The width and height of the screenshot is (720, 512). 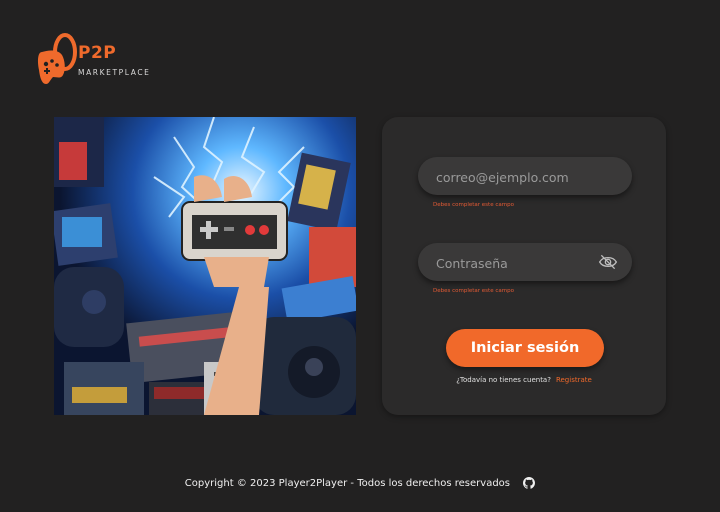 I want to click on password-field-container, so click(x=525, y=263).